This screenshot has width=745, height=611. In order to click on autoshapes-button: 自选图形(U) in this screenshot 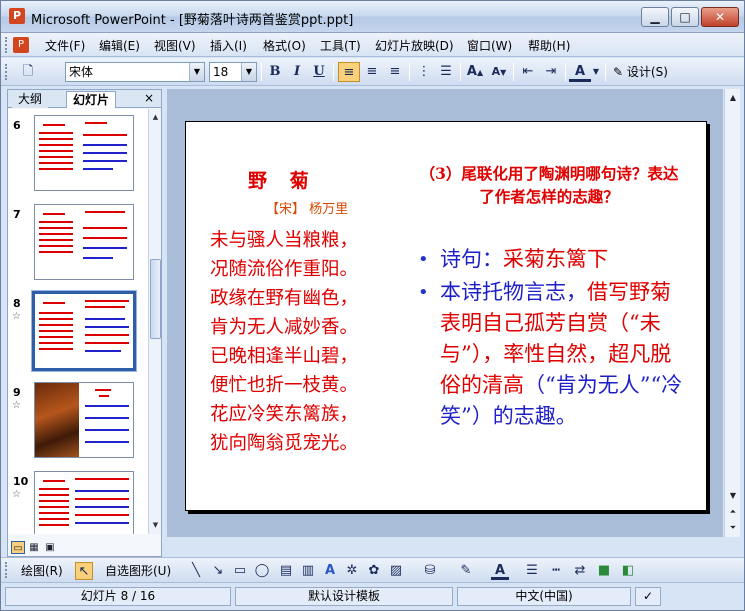, I will do `click(138, 571)`.